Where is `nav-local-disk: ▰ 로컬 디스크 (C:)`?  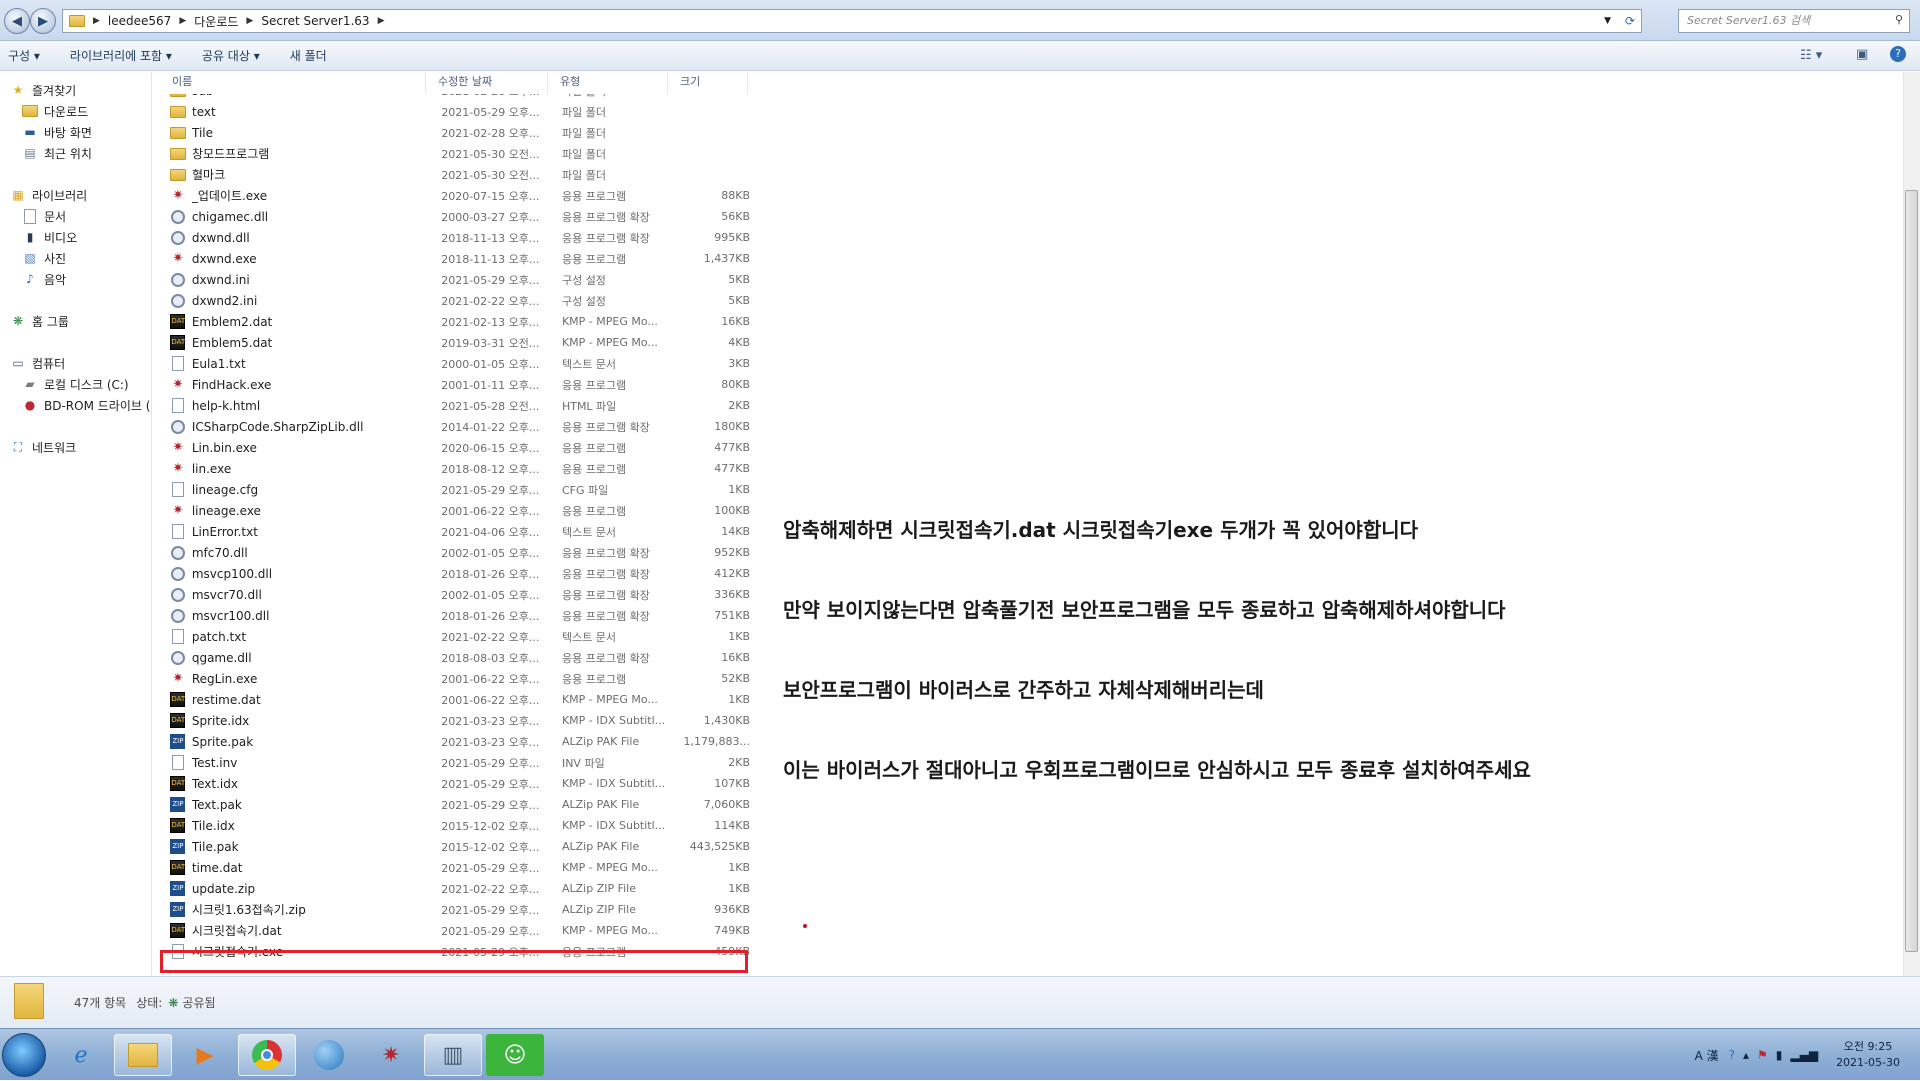
nav-local-disk: ▰ 로컬 디스크 (C:) is located at coordinates (75, 384).